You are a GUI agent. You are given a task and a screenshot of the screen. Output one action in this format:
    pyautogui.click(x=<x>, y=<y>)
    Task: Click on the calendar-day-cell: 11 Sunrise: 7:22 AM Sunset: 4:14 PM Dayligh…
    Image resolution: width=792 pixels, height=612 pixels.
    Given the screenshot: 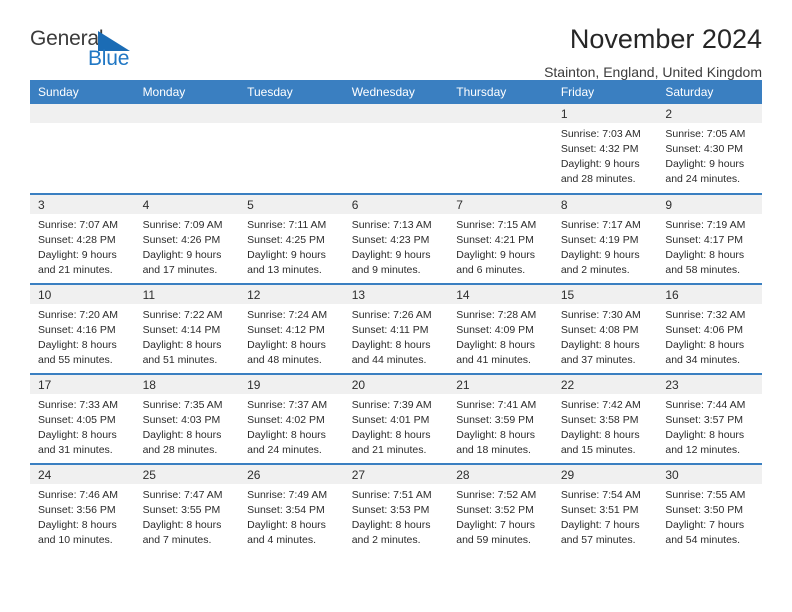 What is the action you would take?
    pyautogui.click(x=187, y=328)
    